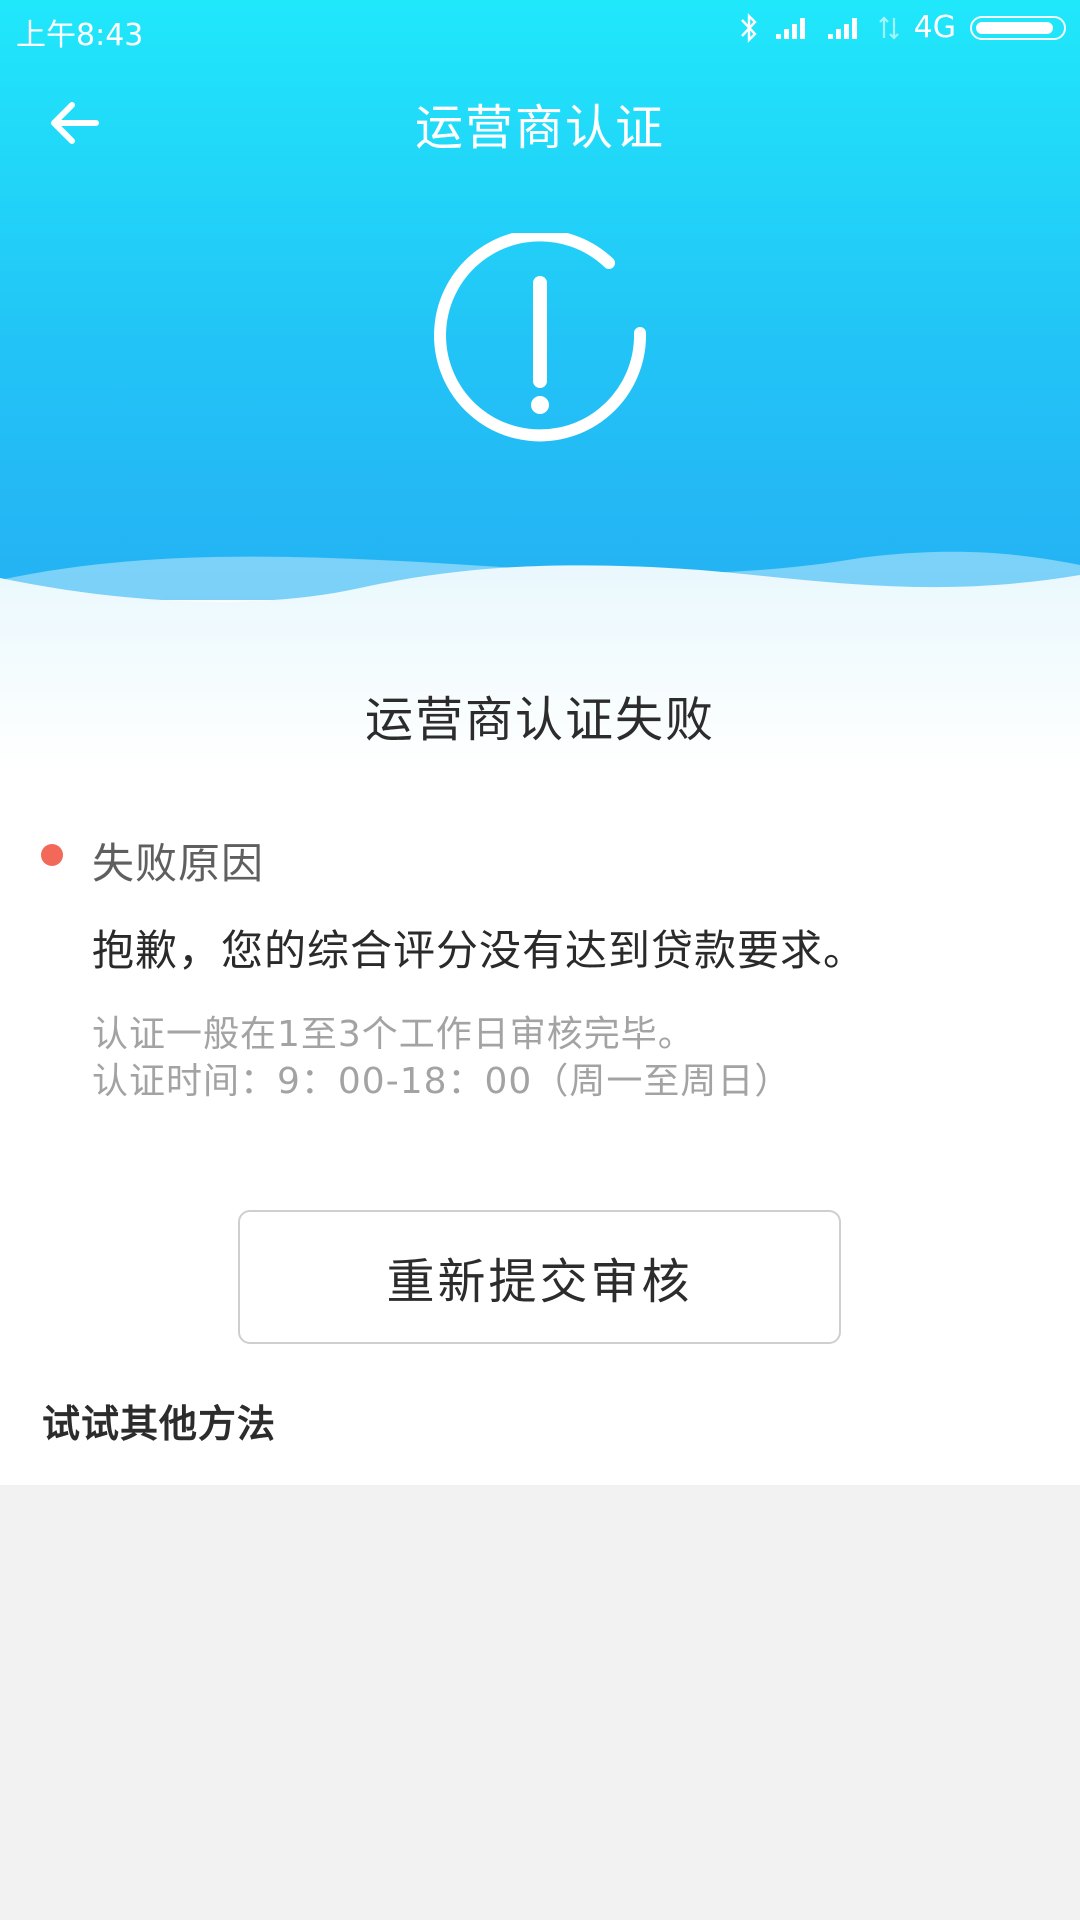  Describe the element at coordinates (52, 855) in the screenshot. I see `reason-bullet` at that location.